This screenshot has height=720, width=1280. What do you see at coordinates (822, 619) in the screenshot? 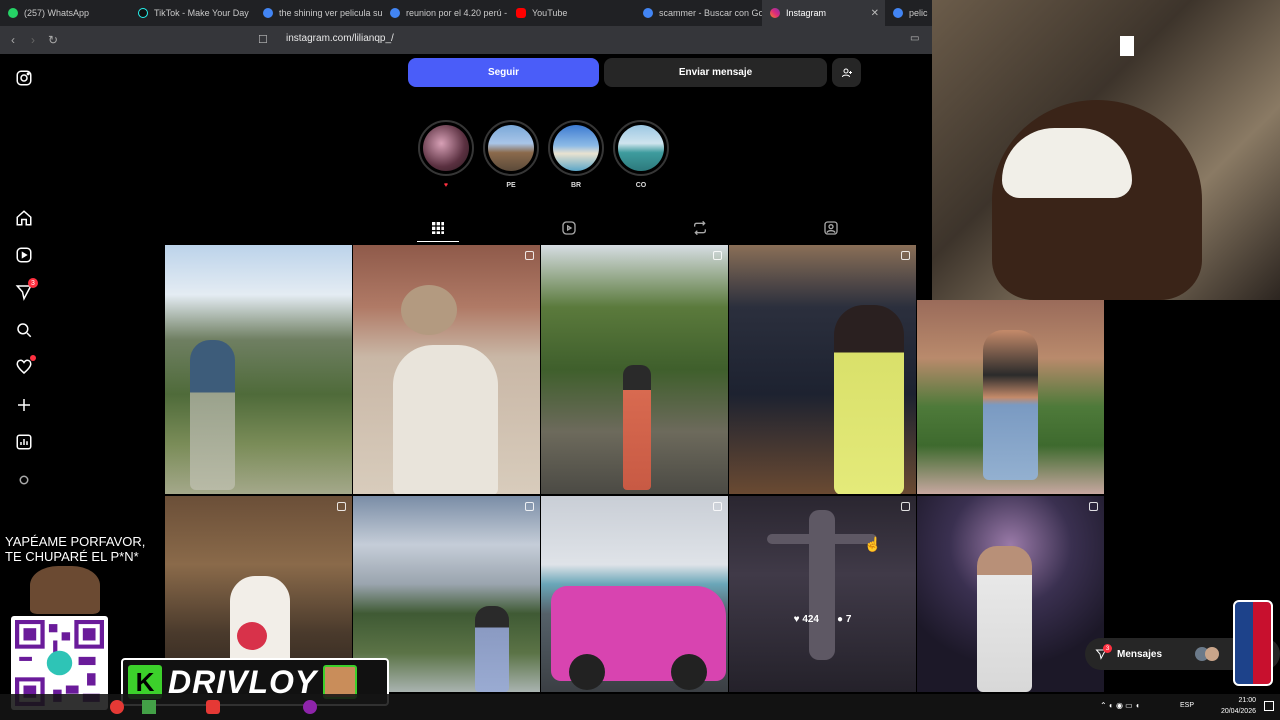
I see `post-stats-overlay: ♥ 424 ● 7` at bounding box center [822, 619].